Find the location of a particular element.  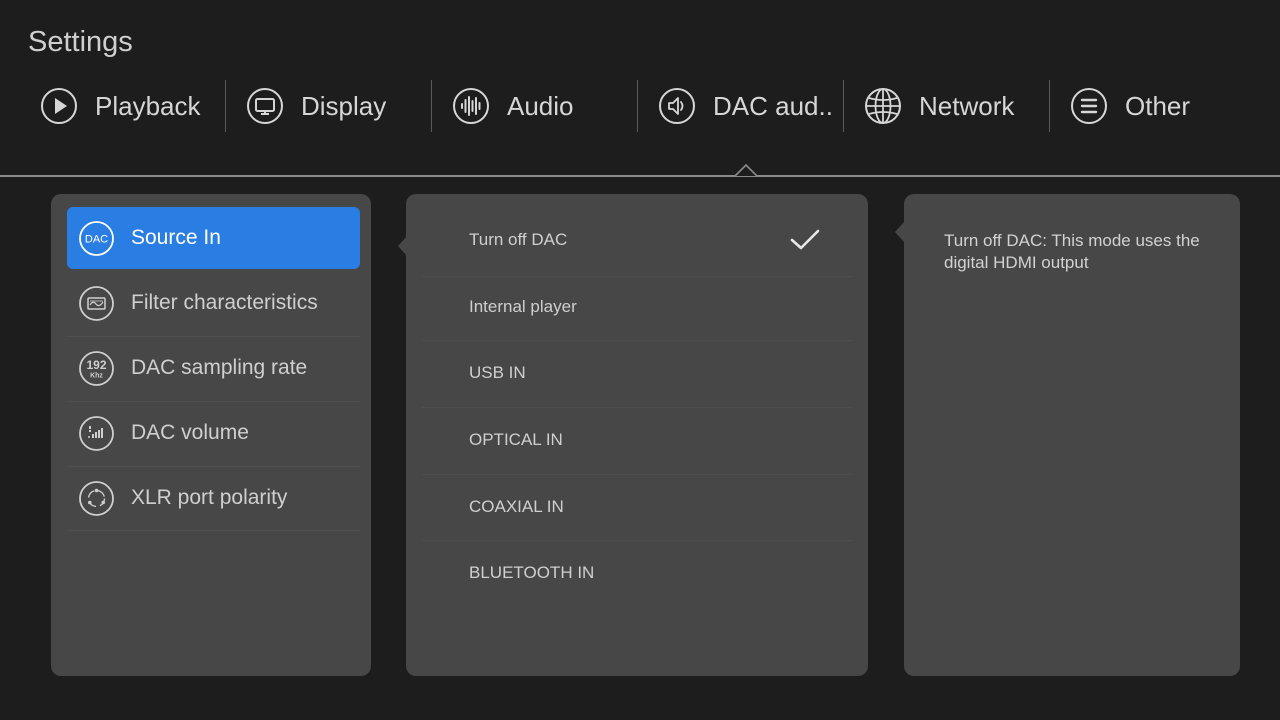

dac-icon: DAC is located at coordinates (96, 238).